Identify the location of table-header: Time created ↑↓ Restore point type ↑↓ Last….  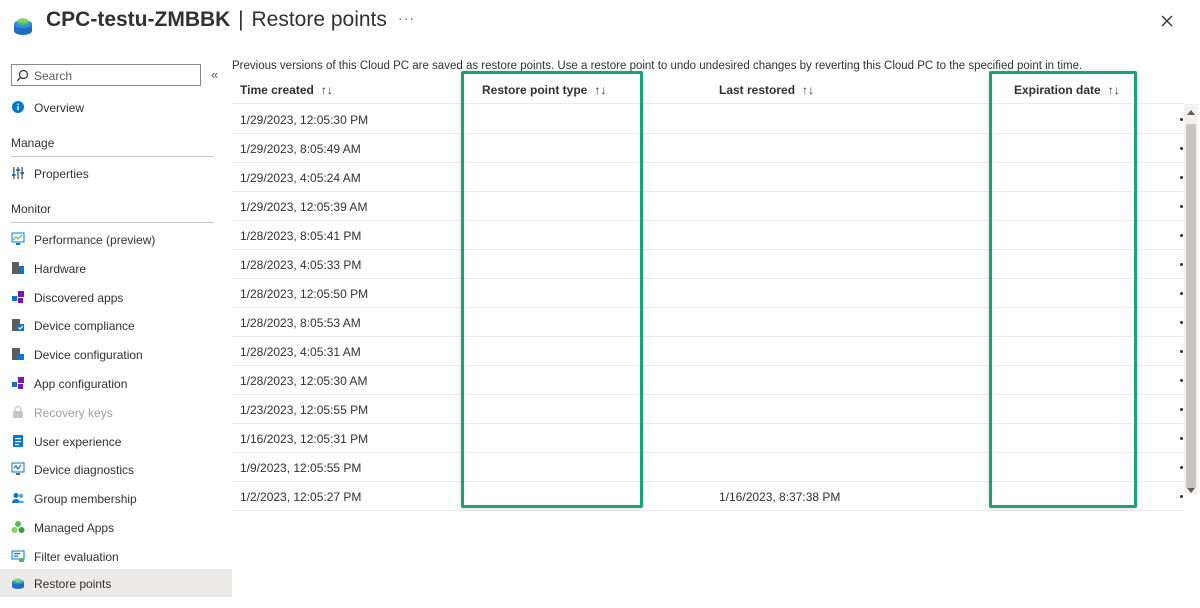
(708, 90).